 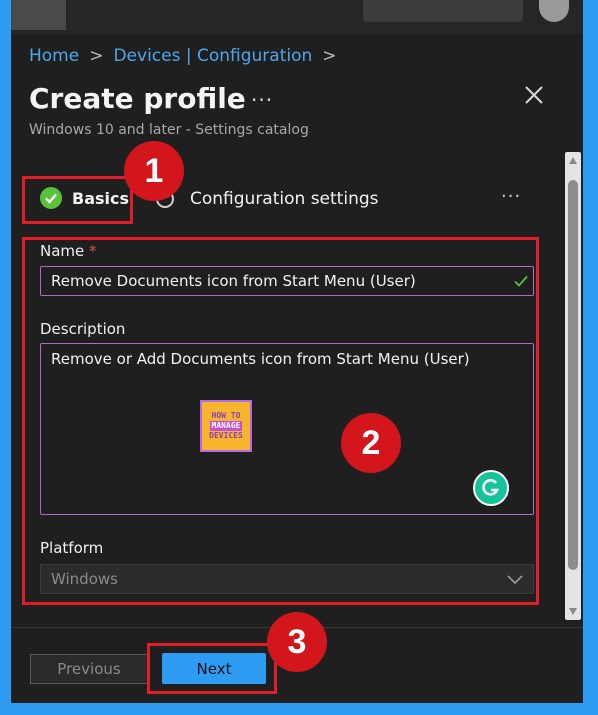 What do you see at coordinates (137, 98) in the screenshot?
I see `page-title: Create profile` at bounding box center [137, 98].